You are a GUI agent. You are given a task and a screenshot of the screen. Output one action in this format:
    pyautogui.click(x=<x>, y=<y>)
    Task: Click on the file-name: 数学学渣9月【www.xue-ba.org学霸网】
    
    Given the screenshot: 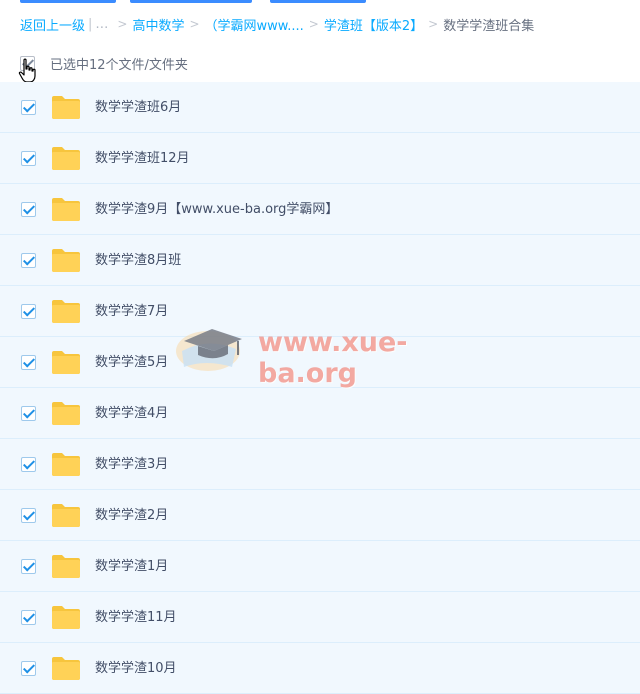 What is the action you would take?
    pyautogui.click(x=216, y=209)
    